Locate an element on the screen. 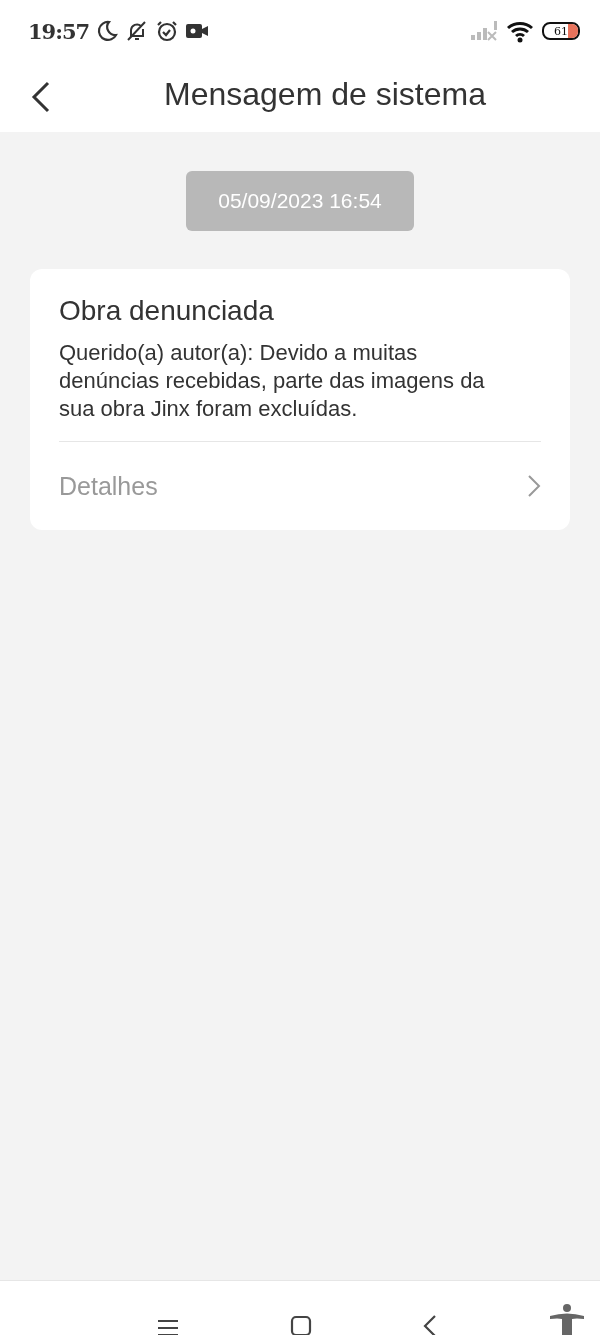 This screenshot has width=600, height=1335. moon-icon is located at coordinates (107, 31).